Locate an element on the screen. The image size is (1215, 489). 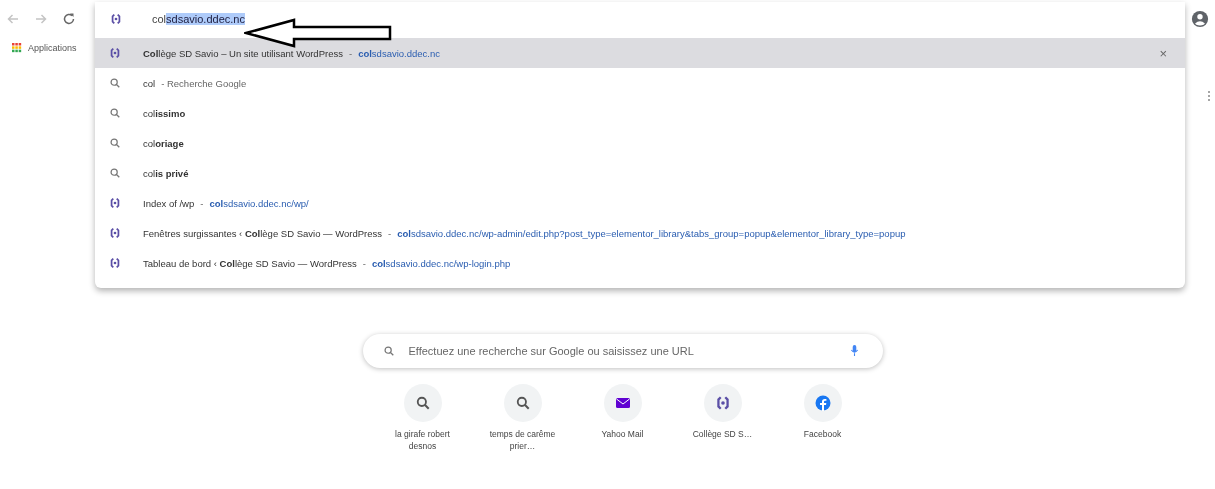
suggestion-item: coloriage is located at coordinates (640, 143).